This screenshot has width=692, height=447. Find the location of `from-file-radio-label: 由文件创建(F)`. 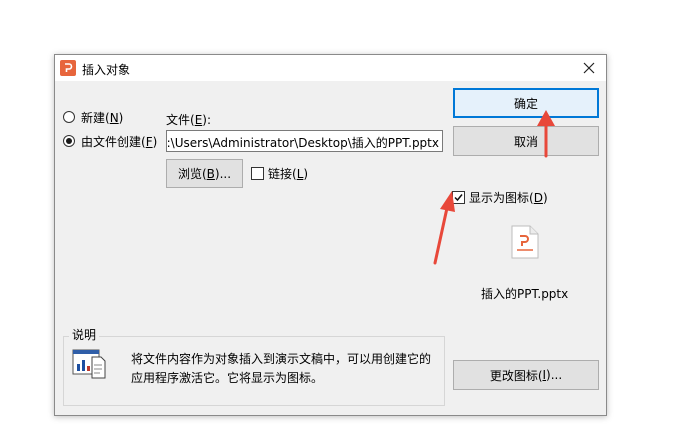

from-file-radio-label: 由文件创建(F) is located at coordinates (119, 141).